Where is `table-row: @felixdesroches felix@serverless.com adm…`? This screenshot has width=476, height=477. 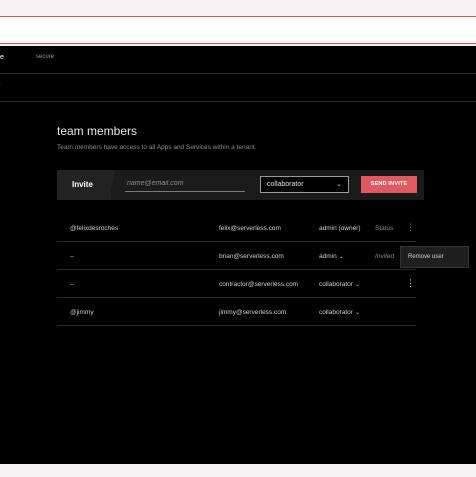
table-row: @felixdesroches felix@serverless.com adm… is located at coordinates (236, 228).